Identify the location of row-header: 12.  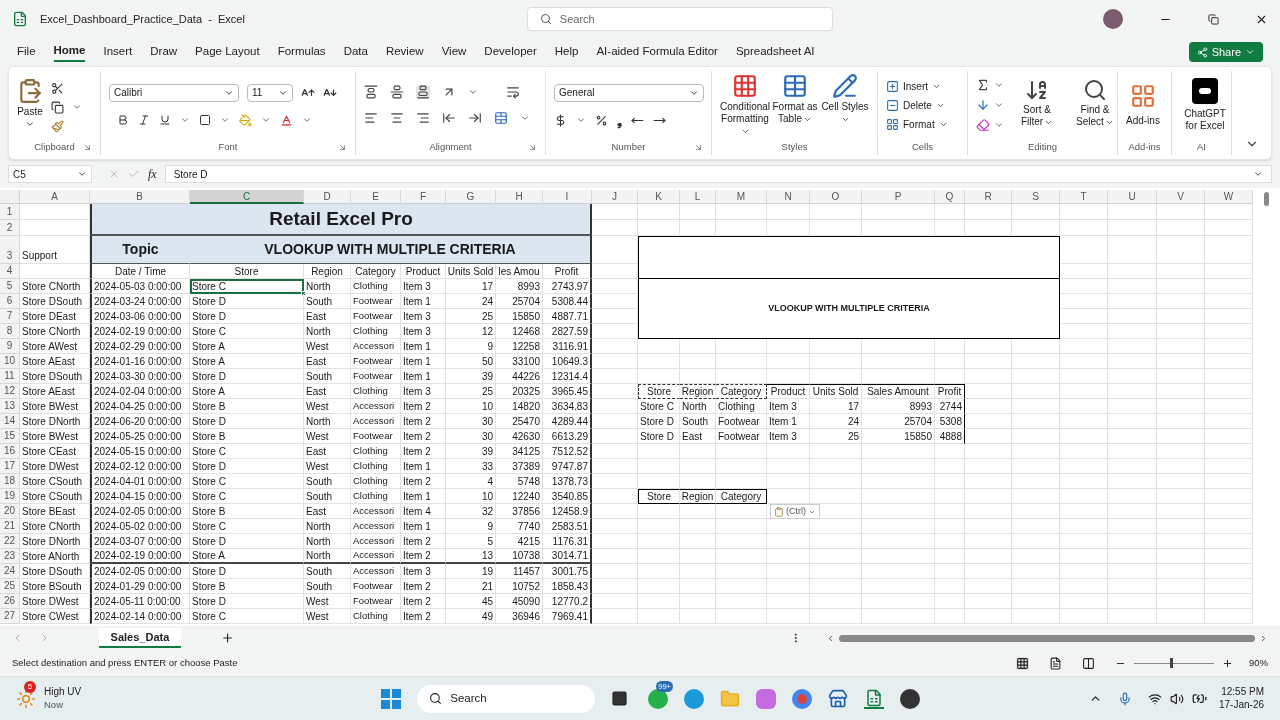
(10, 391).